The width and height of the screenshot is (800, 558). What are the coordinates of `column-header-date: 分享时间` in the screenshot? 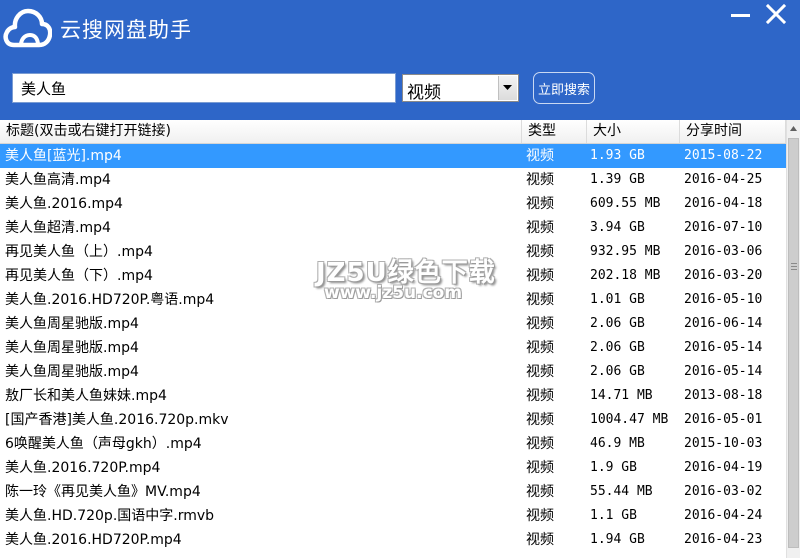 It's located at (733, 131).